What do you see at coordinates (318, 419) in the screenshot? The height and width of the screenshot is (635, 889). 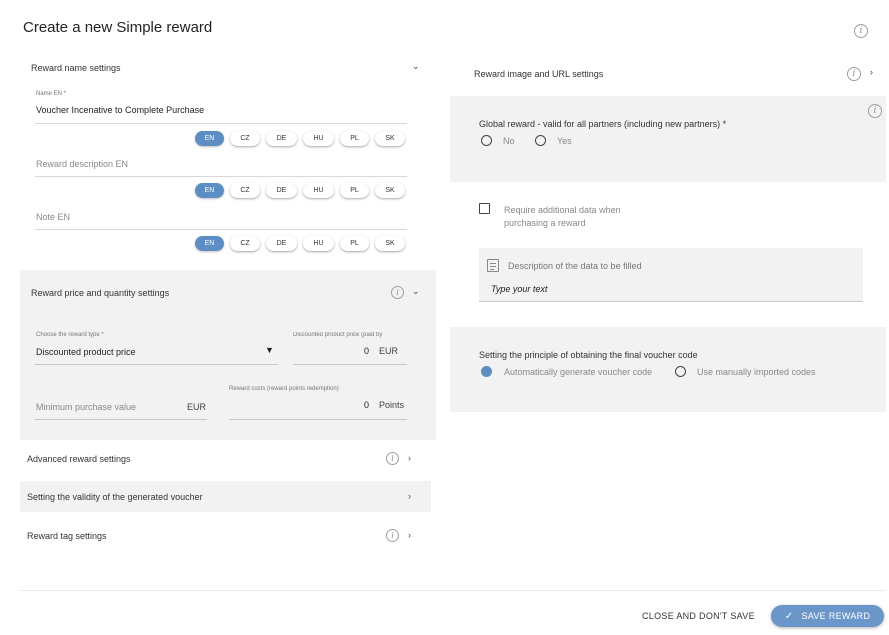 I see `reward-costs-underline` at bounding box center [318, 419].